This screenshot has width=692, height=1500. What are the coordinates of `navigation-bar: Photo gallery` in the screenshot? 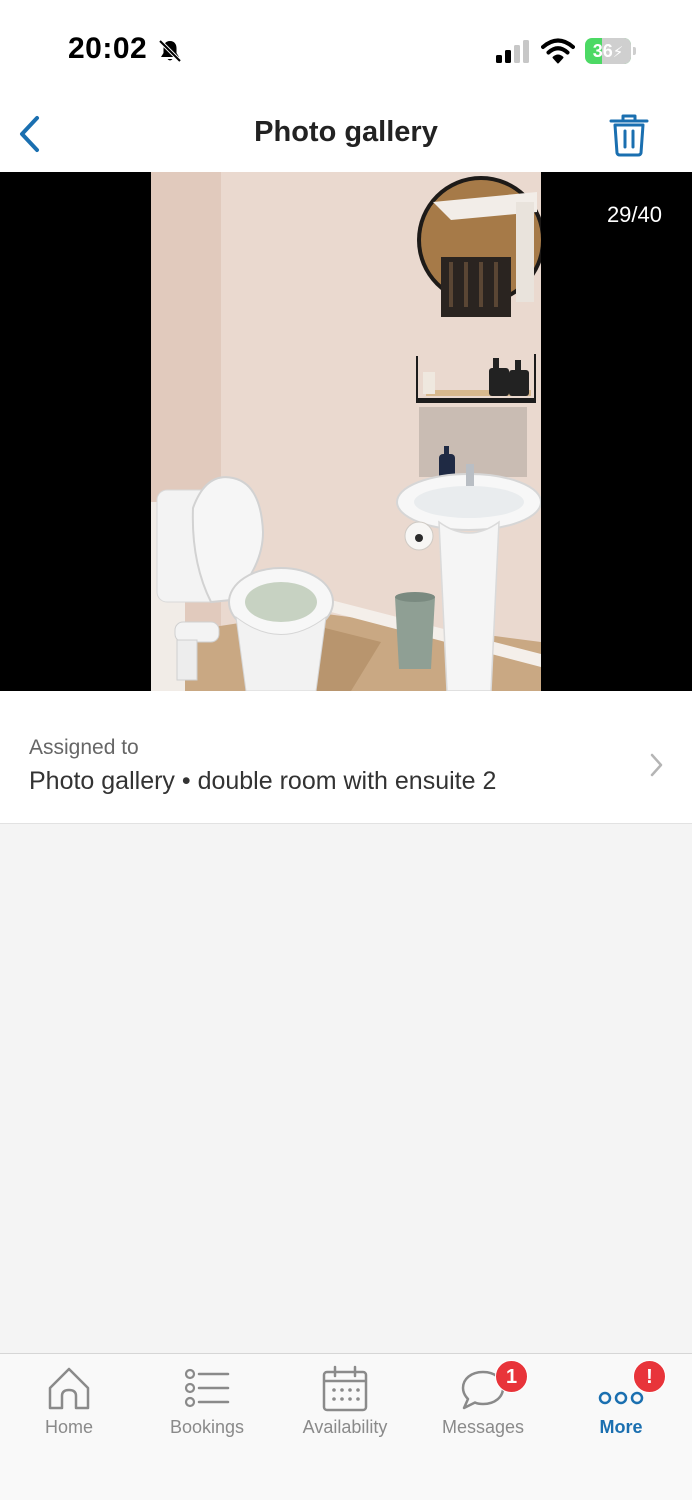 It's located at (346, 136).